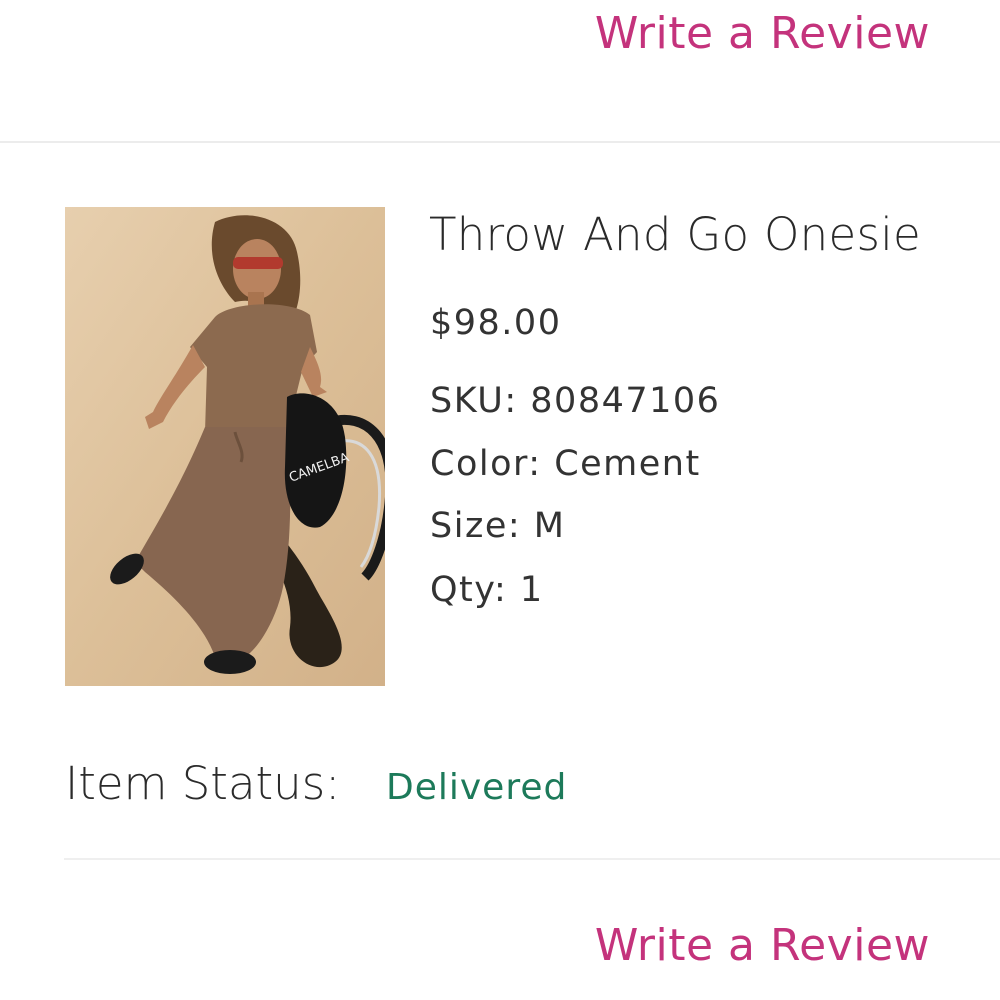 This screenshot has height=1000, width=1000. I want to click on qty-label: Qty:, so click(469, 590).